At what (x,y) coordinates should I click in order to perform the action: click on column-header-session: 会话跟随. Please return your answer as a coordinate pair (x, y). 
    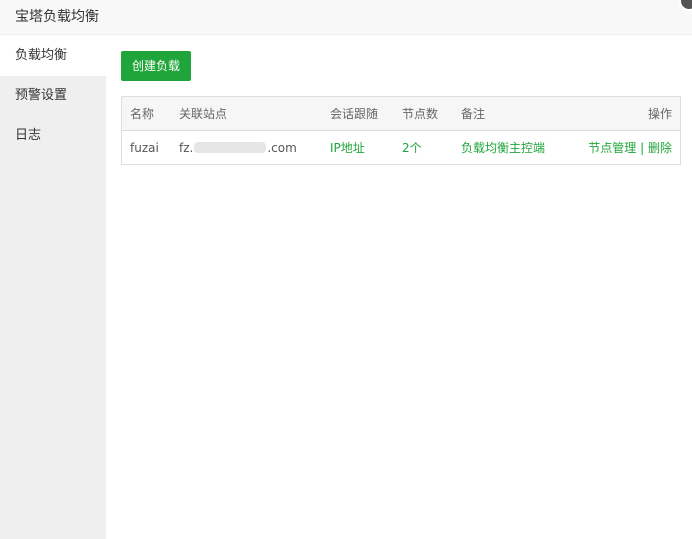
    Looking at the image, I should click on (354, 114).